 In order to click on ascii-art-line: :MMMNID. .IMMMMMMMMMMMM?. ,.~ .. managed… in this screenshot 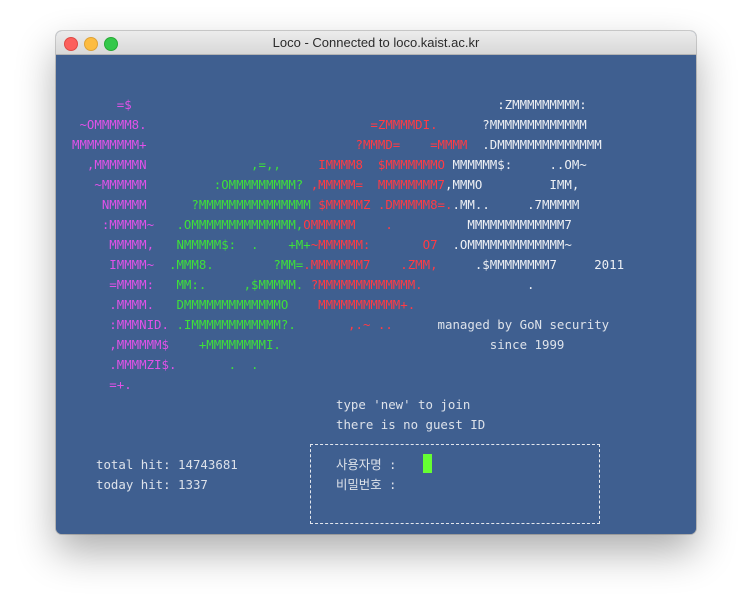, I will do `click(340, 325)`.